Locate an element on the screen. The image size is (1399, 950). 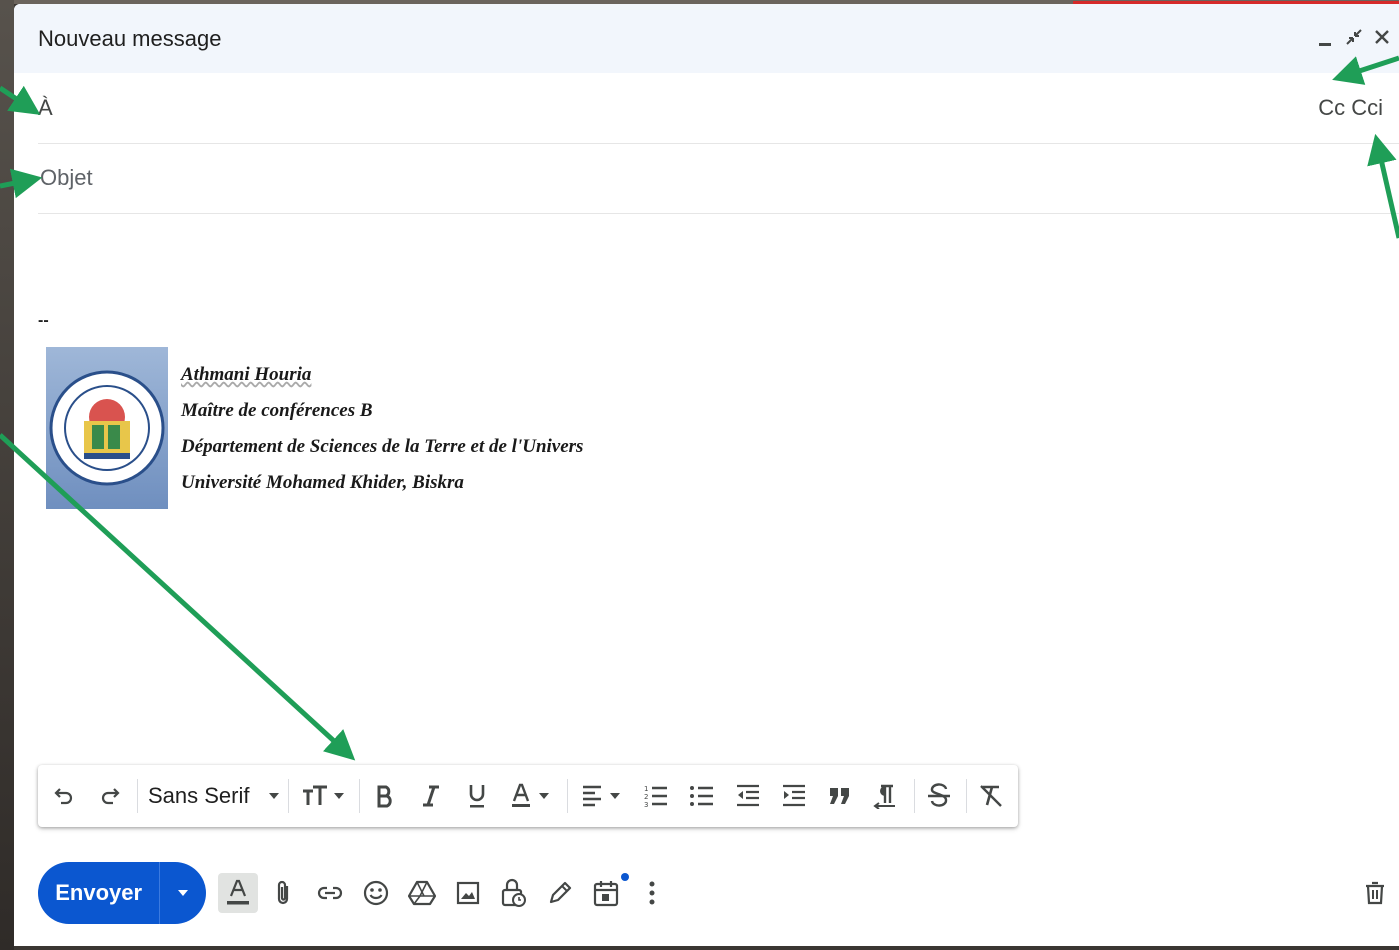
italic-icon is located at coordinates (431, 796).